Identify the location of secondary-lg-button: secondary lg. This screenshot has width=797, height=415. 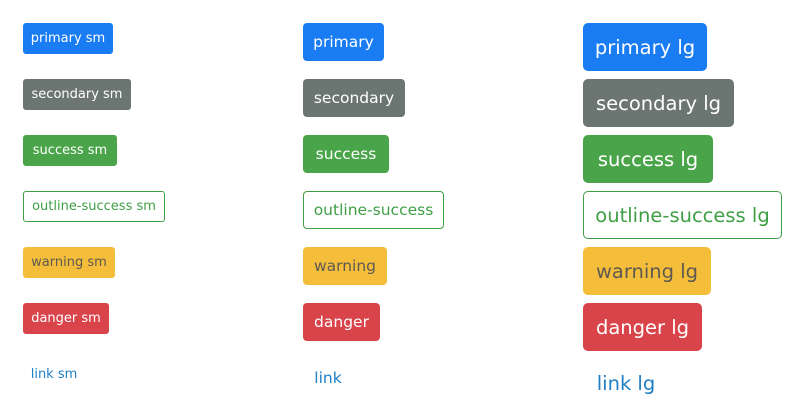
(658, 103).